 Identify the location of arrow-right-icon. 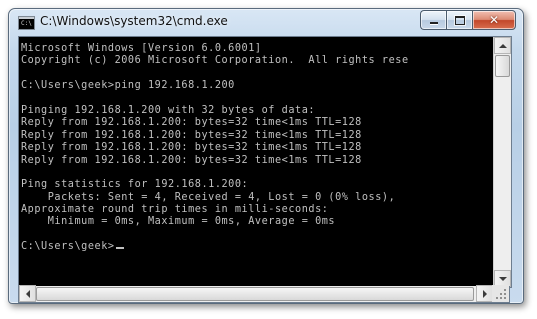
(484, 293).